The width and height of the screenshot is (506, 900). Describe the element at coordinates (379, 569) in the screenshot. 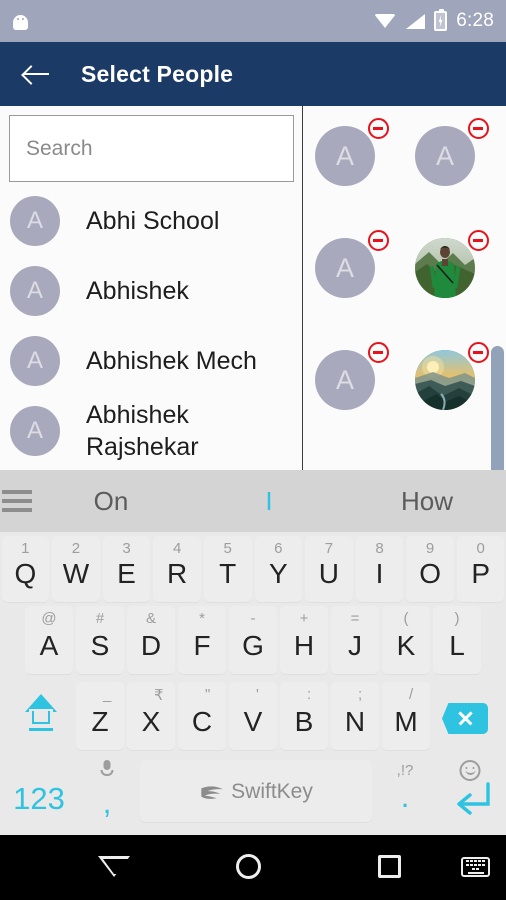

I see `key-i: 8I` at that location.